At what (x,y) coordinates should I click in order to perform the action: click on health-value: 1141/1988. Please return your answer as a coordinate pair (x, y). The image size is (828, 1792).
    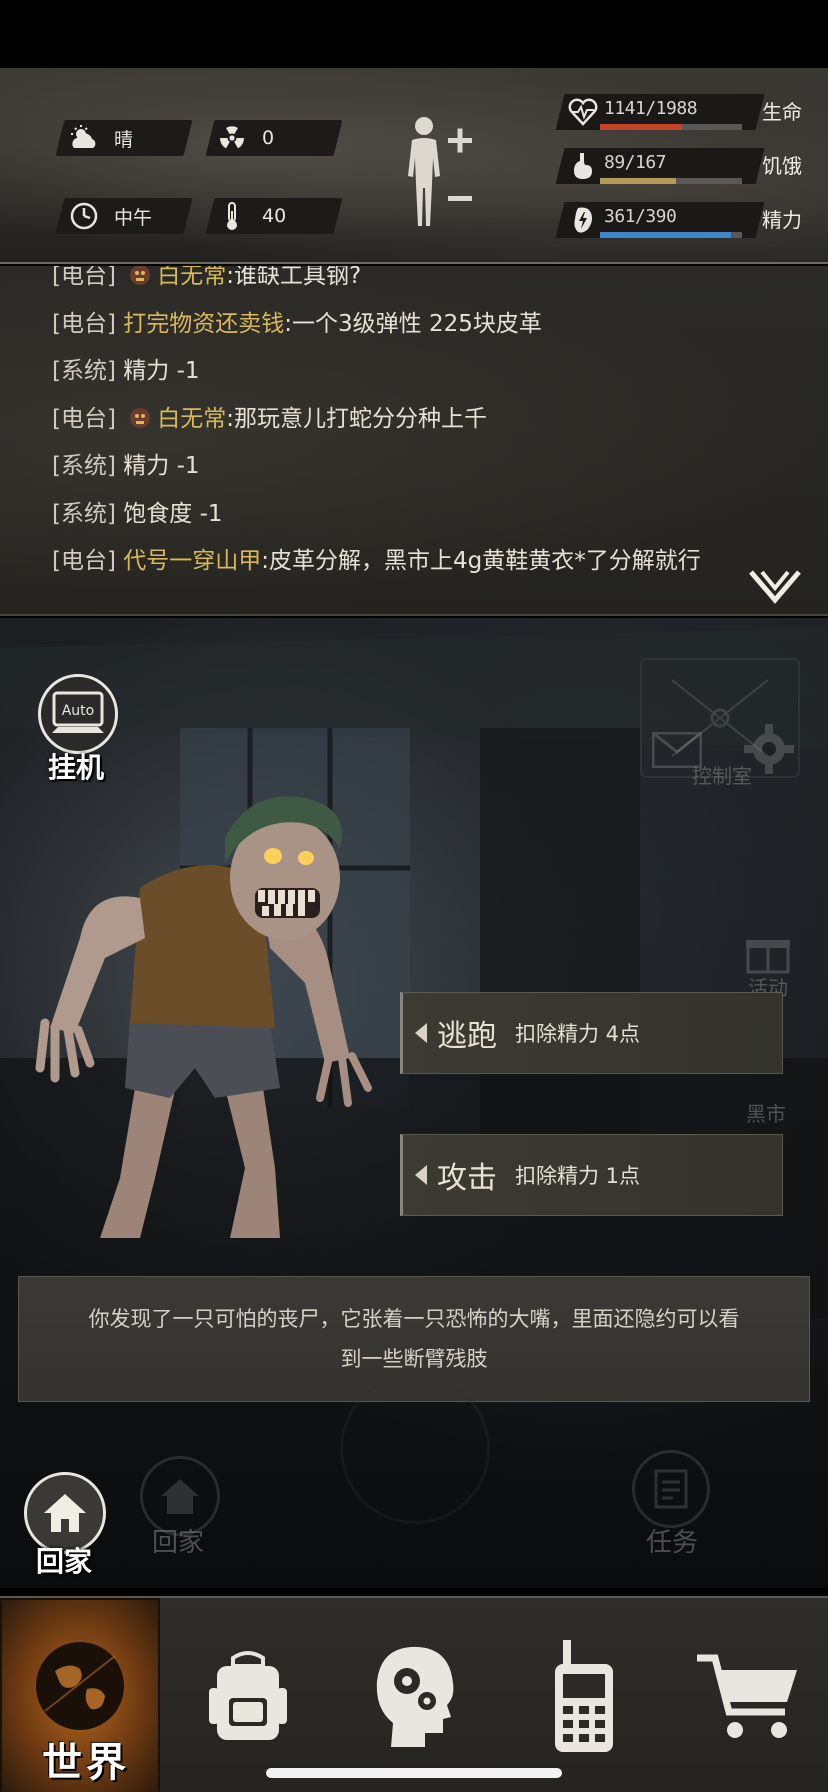
    Looking at the image, I should click on (651, 108).